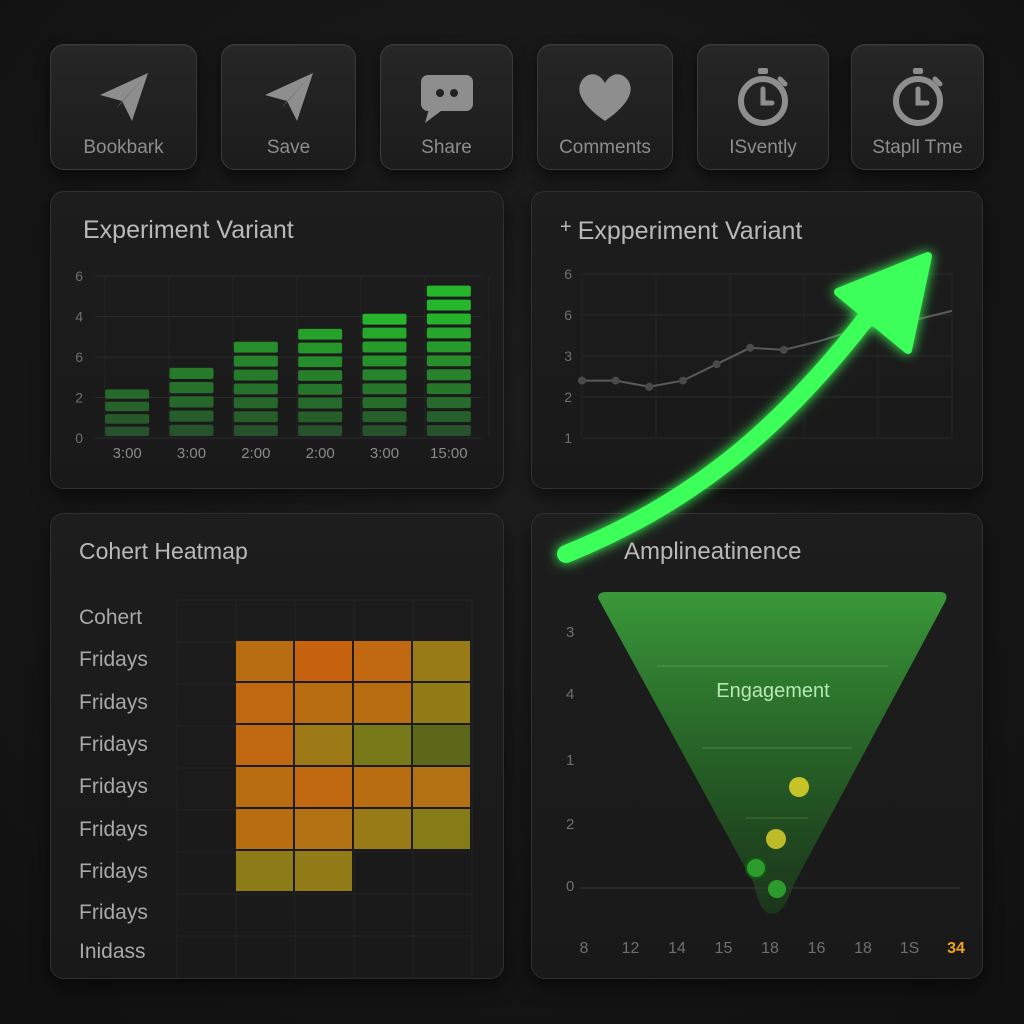 This screenshot has height=1024, width=1024. What do you see at coordinates (446, 147) in the screenshot?
I see `toolbar-button-label: Share` at bounding box center [446, 147].